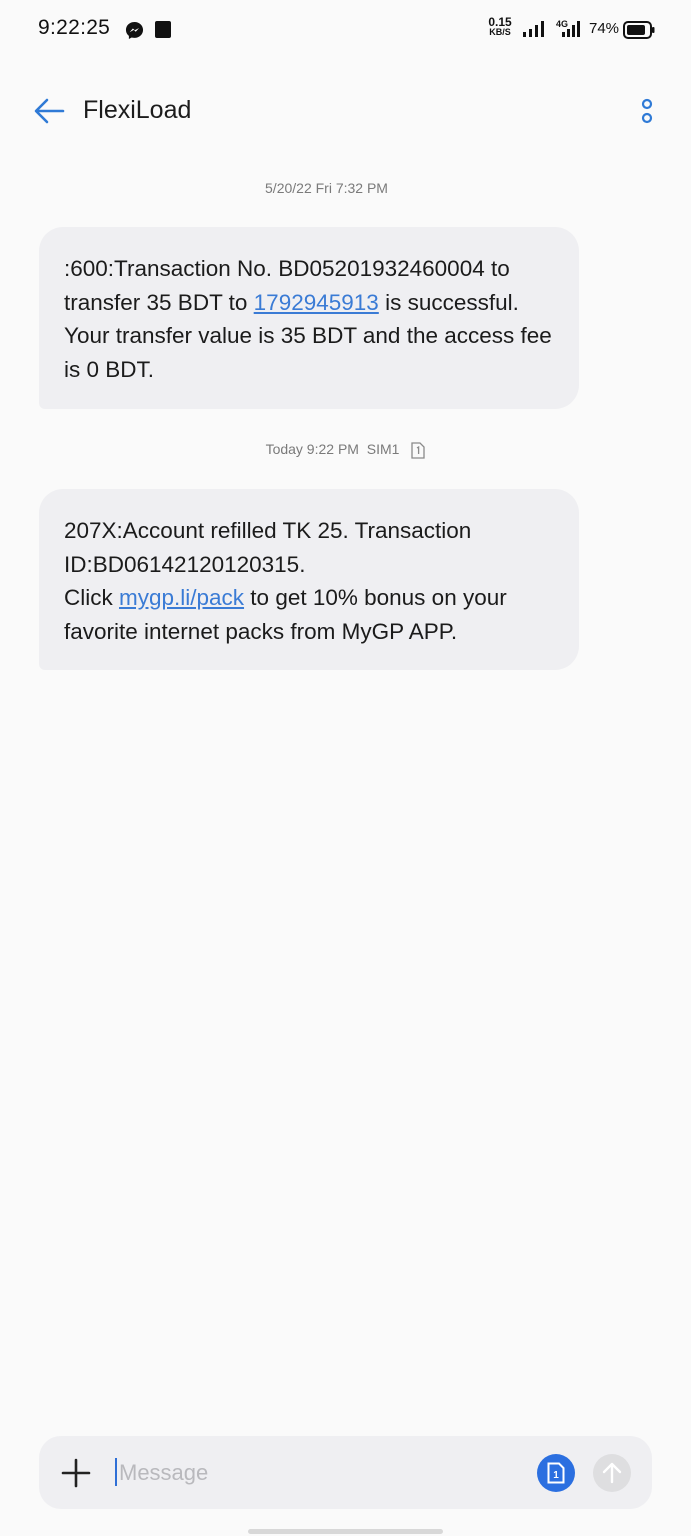 Image resolution: width=691 pixels, height=1536 pixels. What do you see at coordinates (533, 29) in the screenshot?
I see `signal-icon` at bounding box center [533, 29].